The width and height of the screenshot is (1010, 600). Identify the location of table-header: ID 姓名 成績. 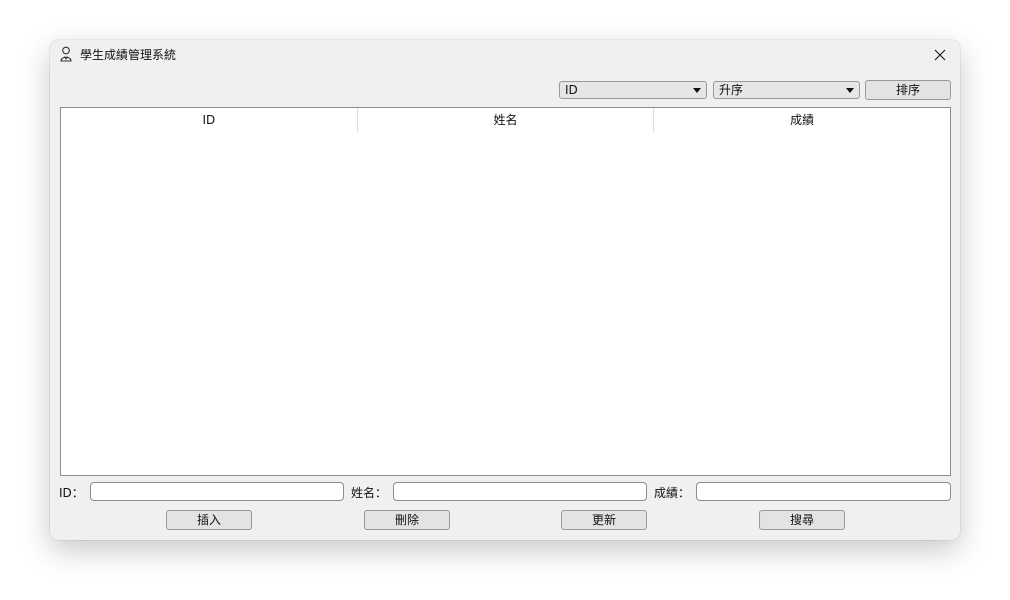
(505, 120).